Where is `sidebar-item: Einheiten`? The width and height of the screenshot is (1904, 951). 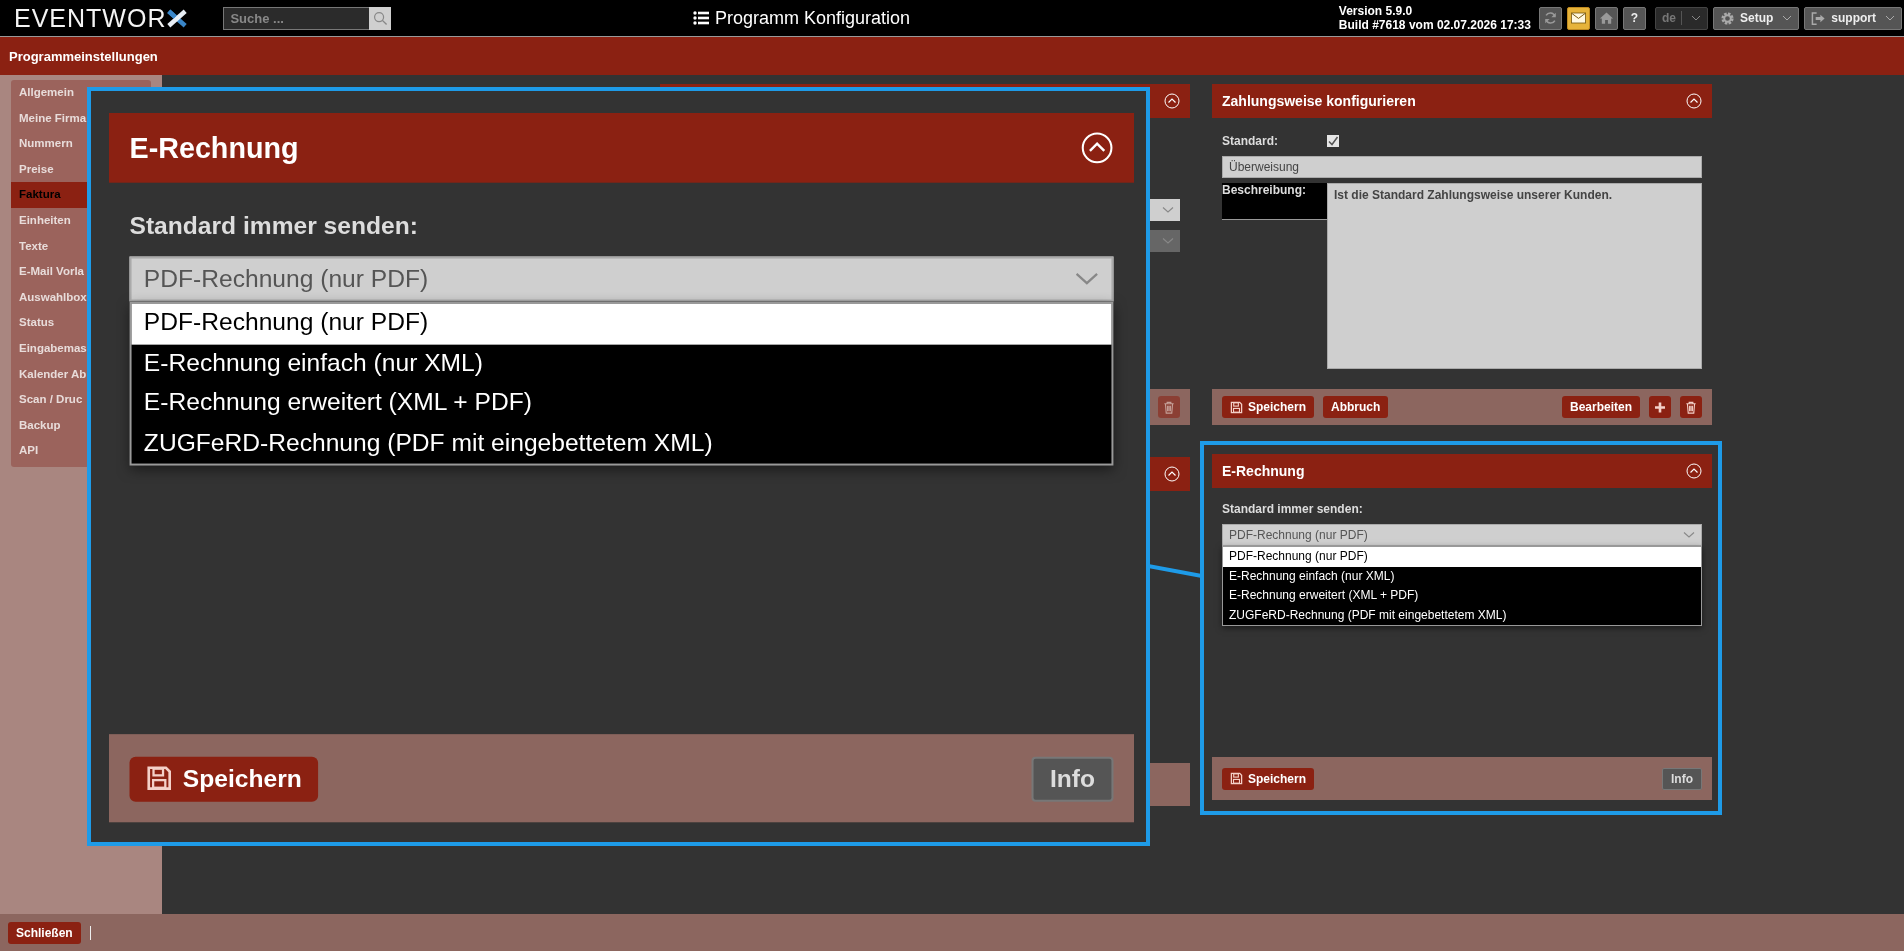
sidebar-item: Einheiten is located at coordinates (49, 220).